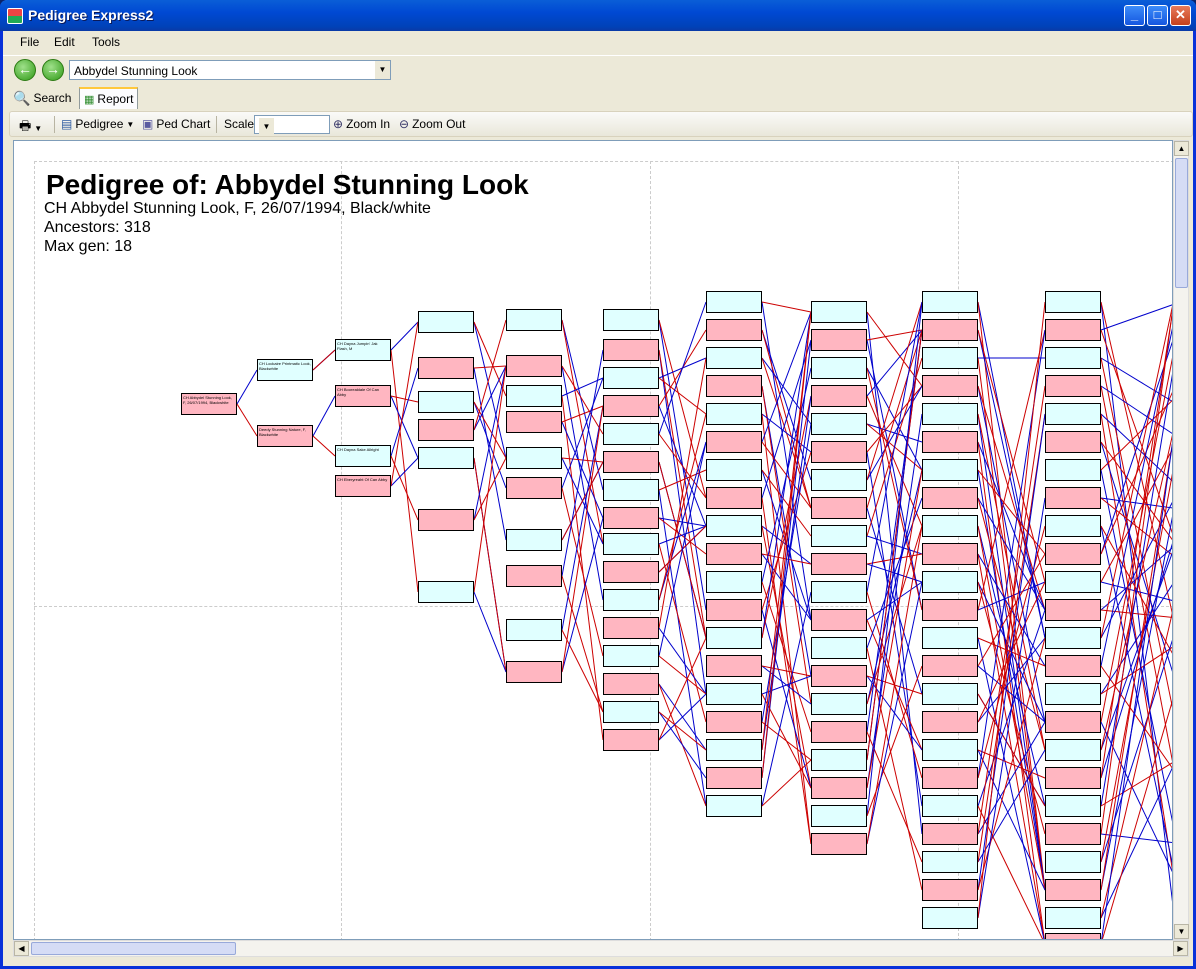  Describe the element at coordinates (285, 436) in the screenshot. I see `pedigree-node: Deedy Stunning Nature, F, Blackwhite` at that location.